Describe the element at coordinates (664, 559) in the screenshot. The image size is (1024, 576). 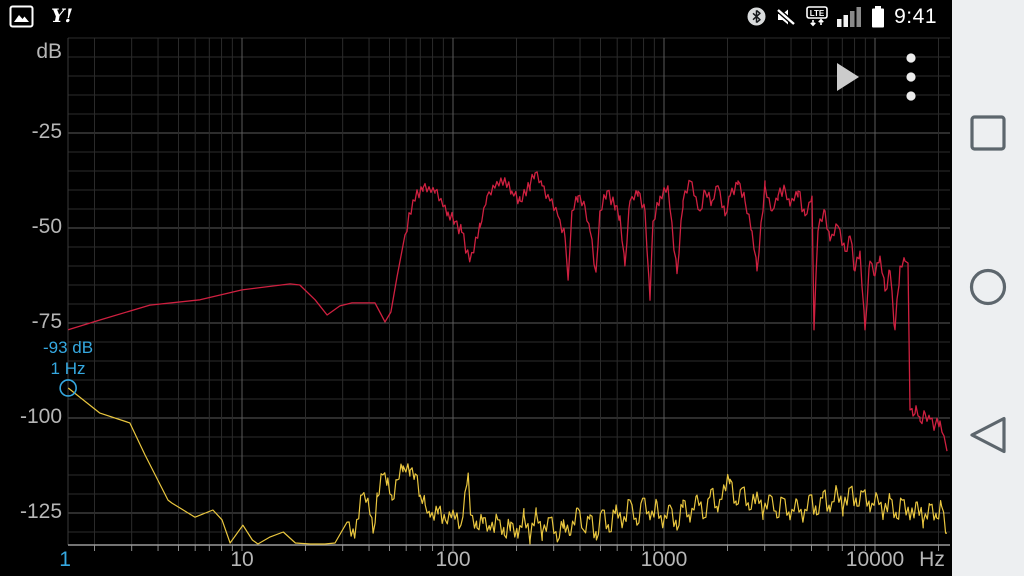
I see `x-tick-label: 1000` at that location.